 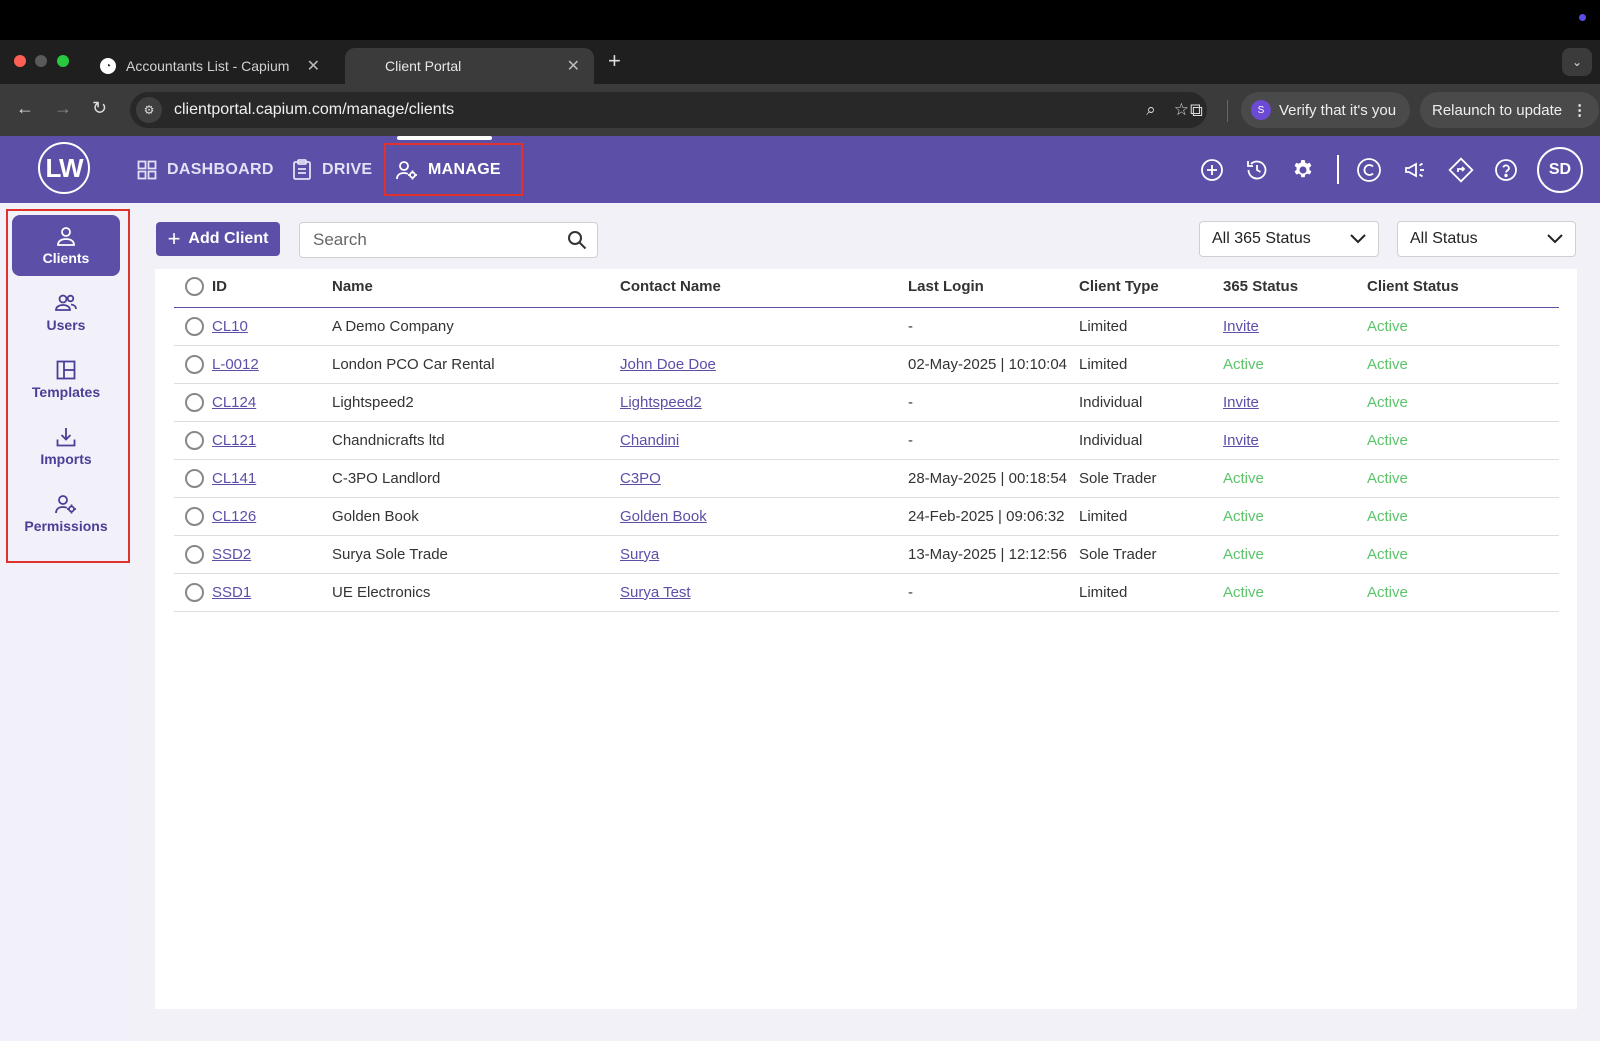 I want to click on filter-365-status-select: All 365 Status, so click(x=1289, y=239).